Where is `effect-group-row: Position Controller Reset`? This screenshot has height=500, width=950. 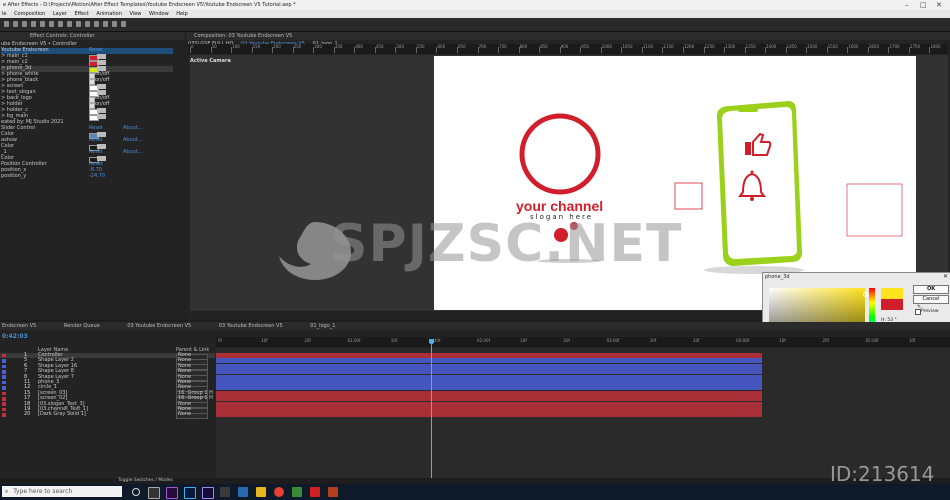 effect-group-row: Position Controller Reset is located at coordinates (87, 164).